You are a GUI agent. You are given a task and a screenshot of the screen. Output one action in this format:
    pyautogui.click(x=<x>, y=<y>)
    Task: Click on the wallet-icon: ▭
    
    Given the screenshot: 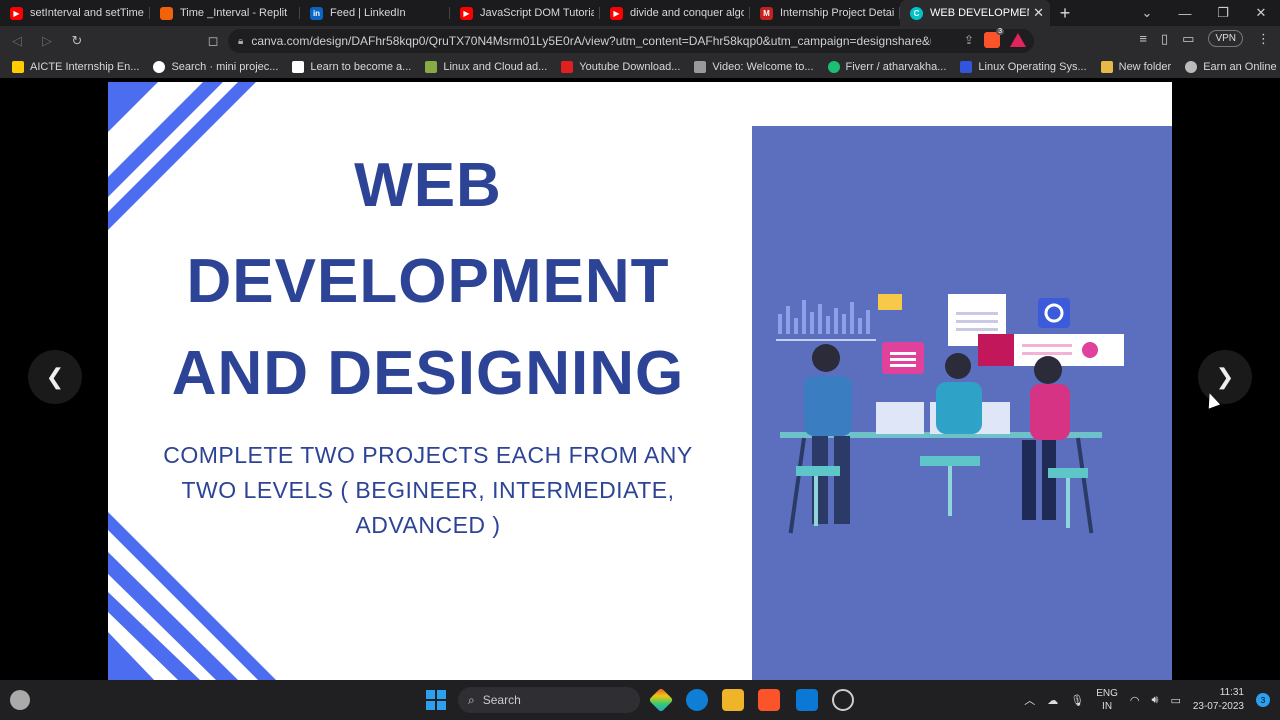 What is the action you would take?
    pyautogui.click(x=1188, y=39)
    